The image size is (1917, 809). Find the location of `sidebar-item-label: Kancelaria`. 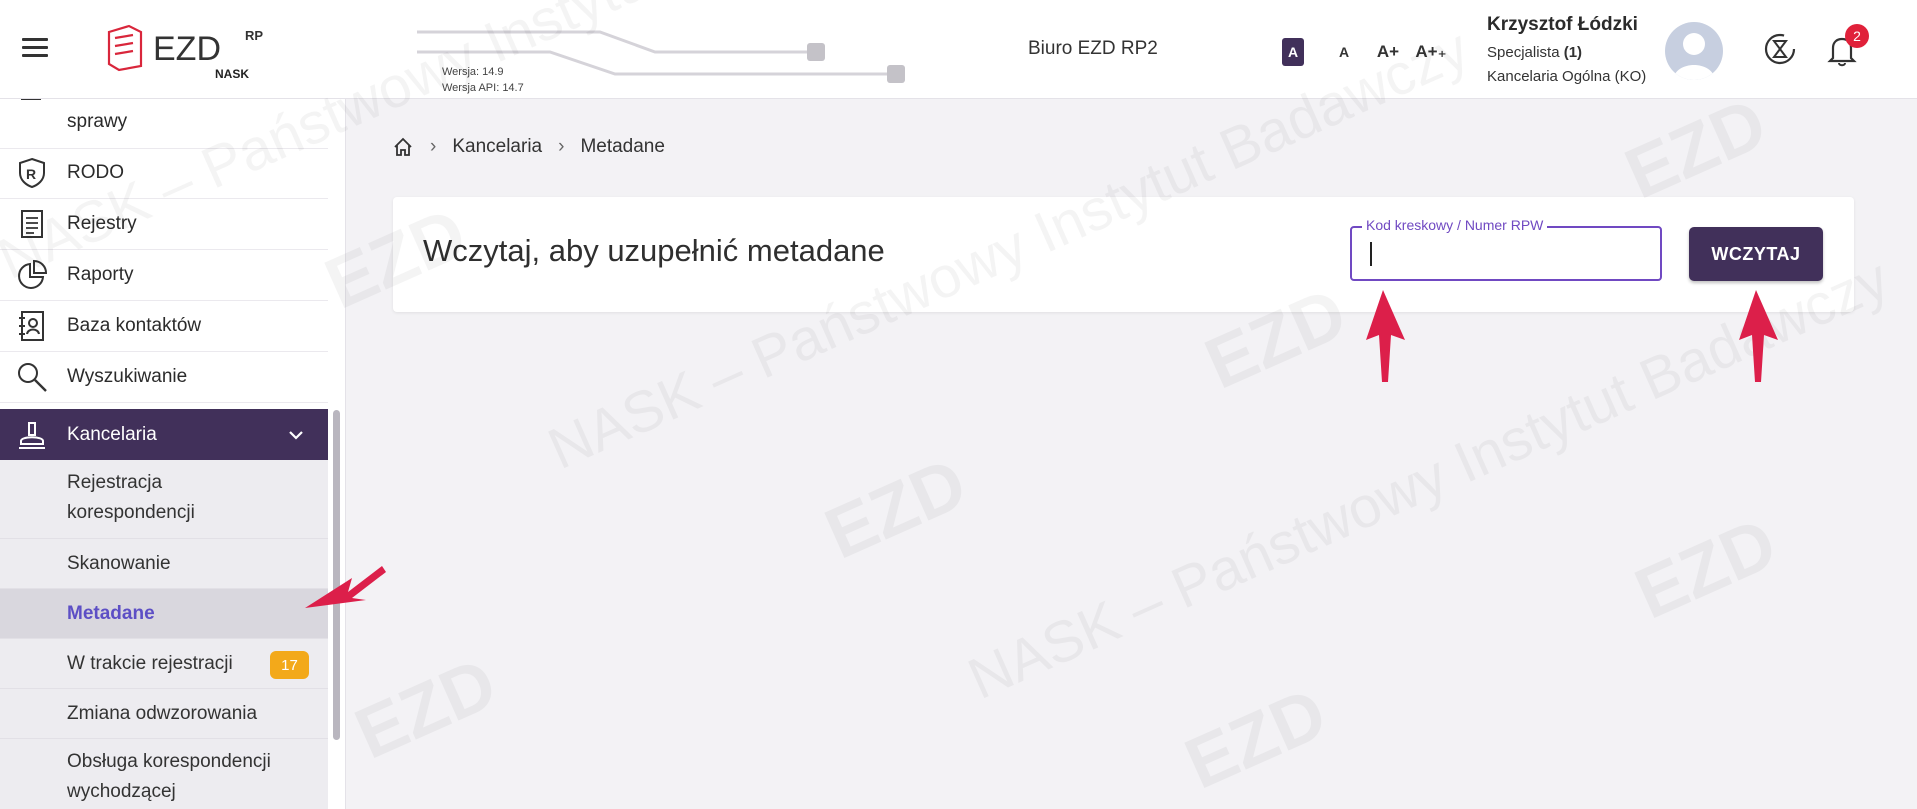

sidebar-item-label: Kancelaria is located at coordinates (112, 434).